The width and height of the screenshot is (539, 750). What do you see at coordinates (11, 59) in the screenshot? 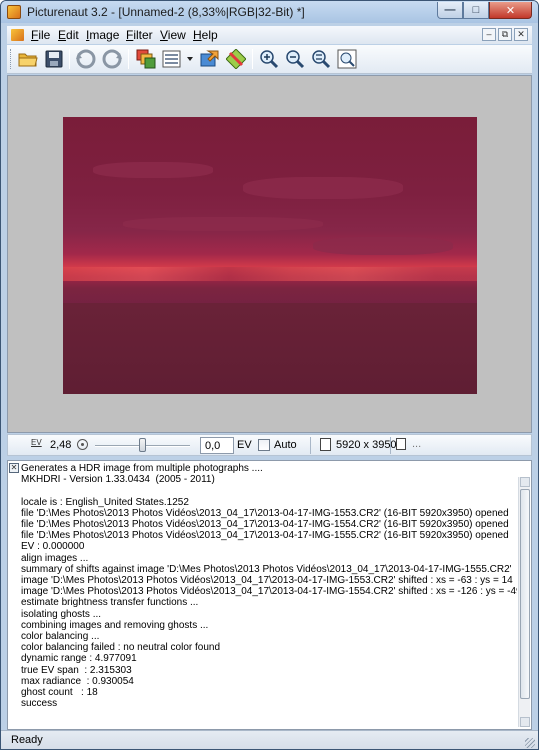
I see `toolbar-grip` at bounding box center [11, 59].